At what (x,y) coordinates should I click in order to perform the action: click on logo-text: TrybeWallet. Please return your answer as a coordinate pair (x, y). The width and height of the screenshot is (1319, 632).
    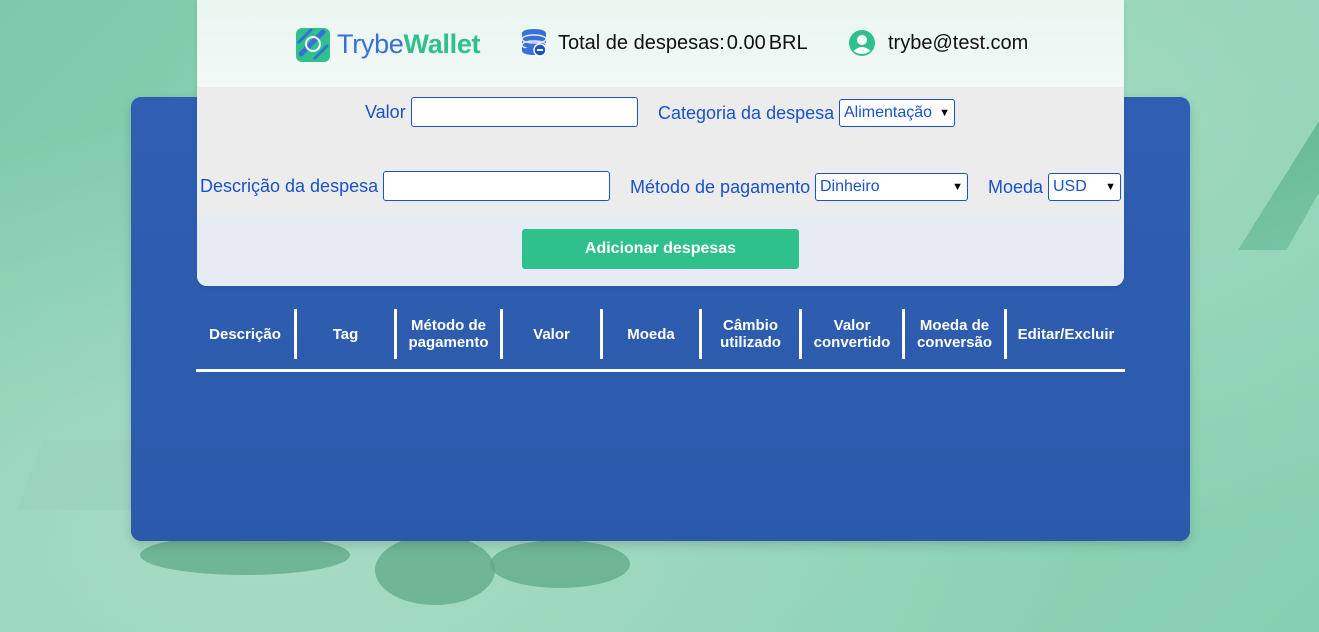
    Looking at the image, I should click on (409, 44).